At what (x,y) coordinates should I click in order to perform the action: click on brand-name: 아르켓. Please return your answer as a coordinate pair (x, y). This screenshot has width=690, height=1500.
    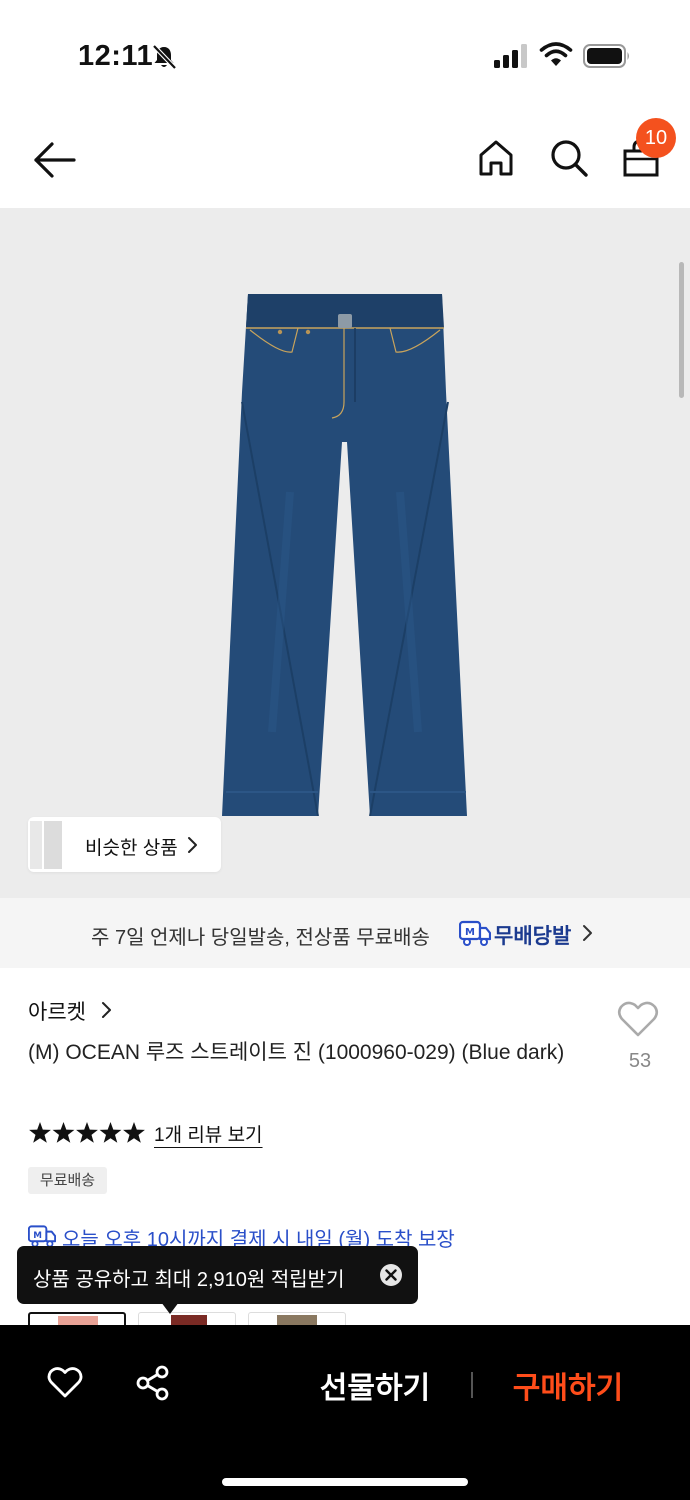
    Looking at the image, I should click on (57, 1012).